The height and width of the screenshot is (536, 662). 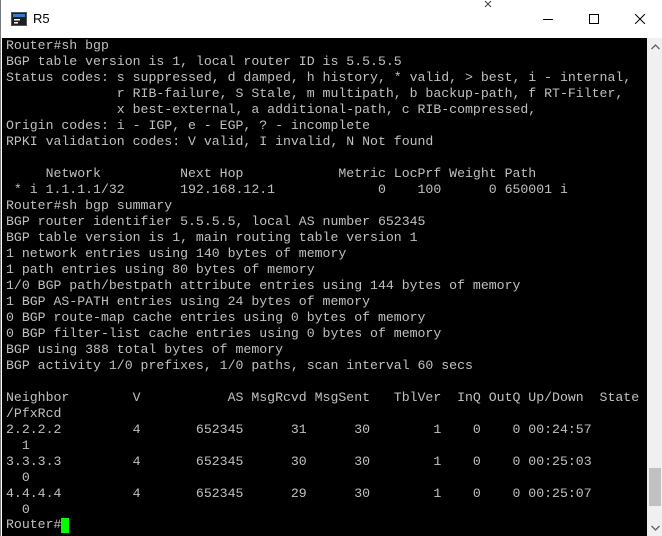 I want to click on terminal-line: 1, so click(x=18, y=445).